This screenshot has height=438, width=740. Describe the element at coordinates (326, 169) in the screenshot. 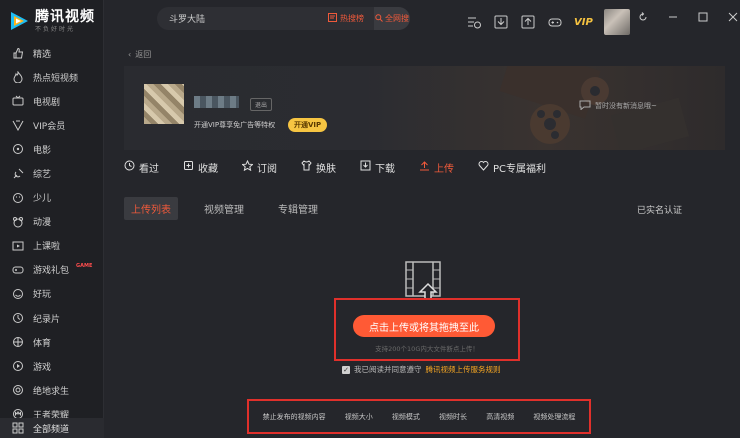

I see `tab-label: 换肤` at that location.